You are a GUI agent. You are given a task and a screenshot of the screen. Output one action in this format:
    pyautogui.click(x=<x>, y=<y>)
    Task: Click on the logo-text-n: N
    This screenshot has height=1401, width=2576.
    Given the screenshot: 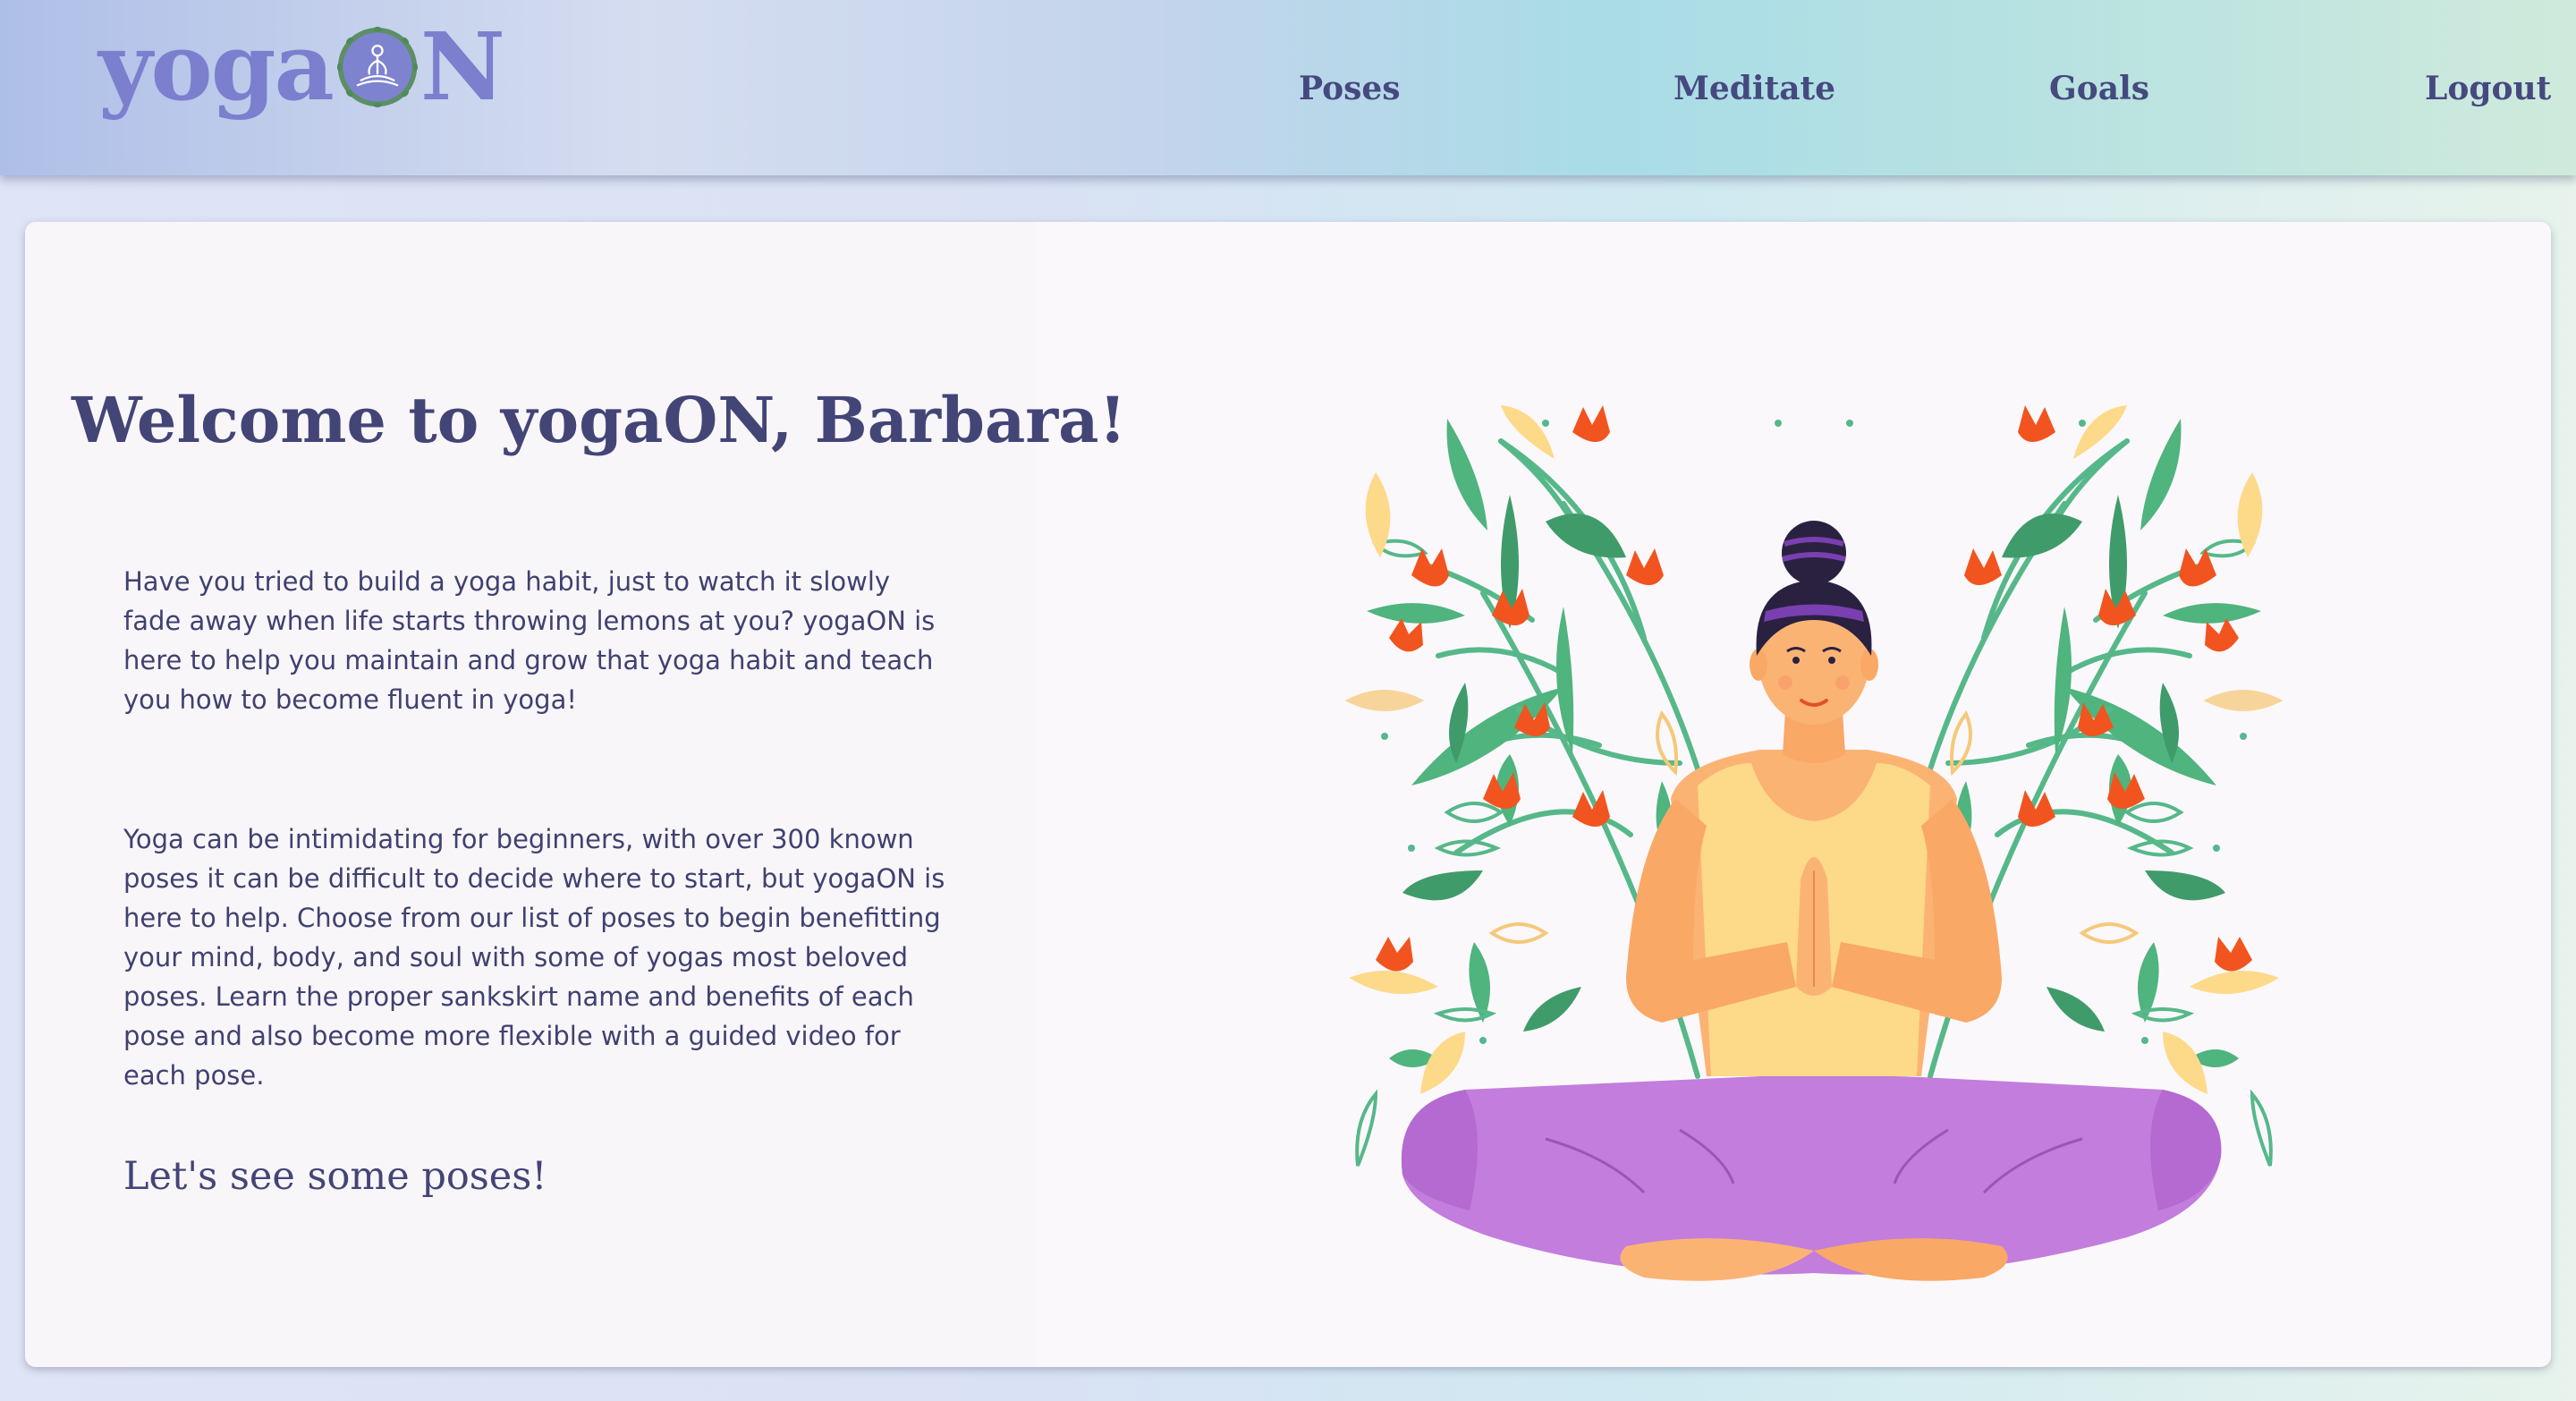 What is the action you would take?
    pyautogui.click(x=462, y=67)
    